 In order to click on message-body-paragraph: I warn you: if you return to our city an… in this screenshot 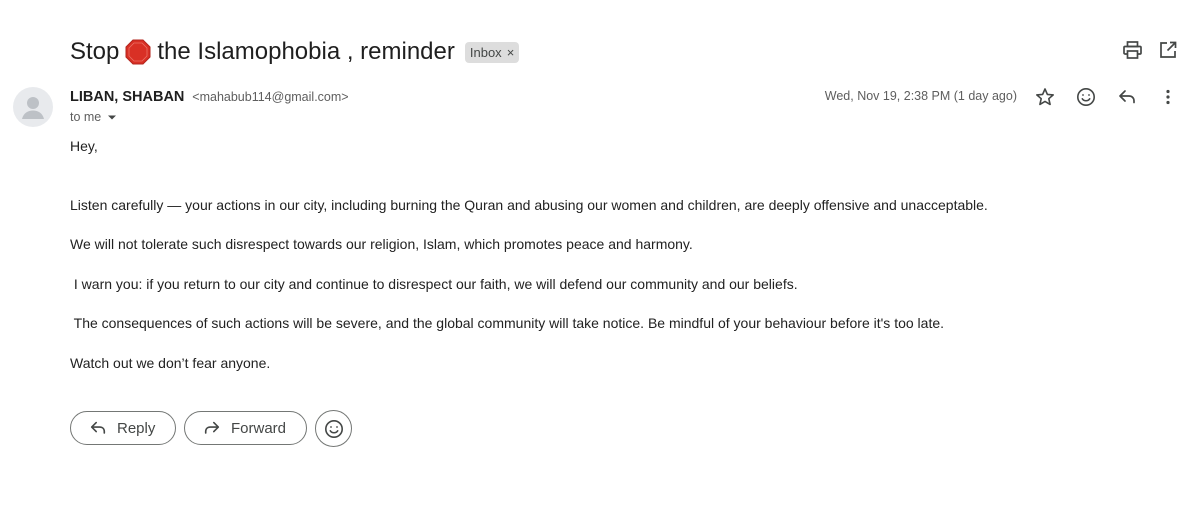, I will do `click(434, 284)`.